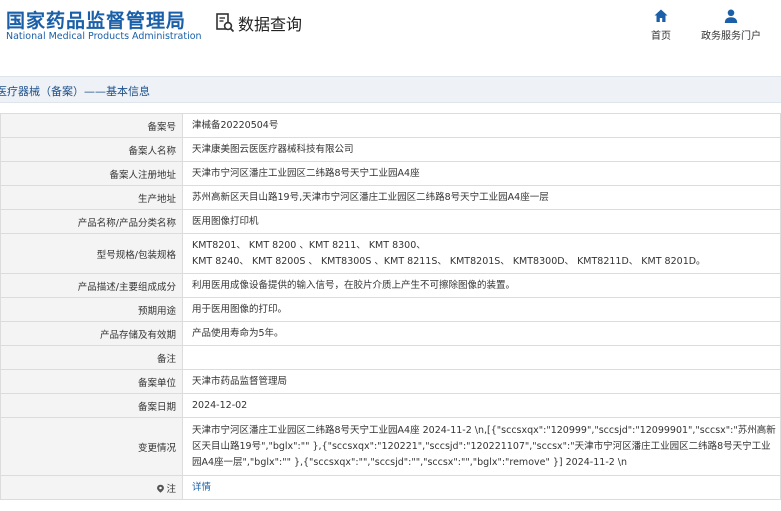  Describe the element at coordinates (104, 36) in the screenshot. I see `site-logo-subtitle: National Medical Products Administration` at that location.